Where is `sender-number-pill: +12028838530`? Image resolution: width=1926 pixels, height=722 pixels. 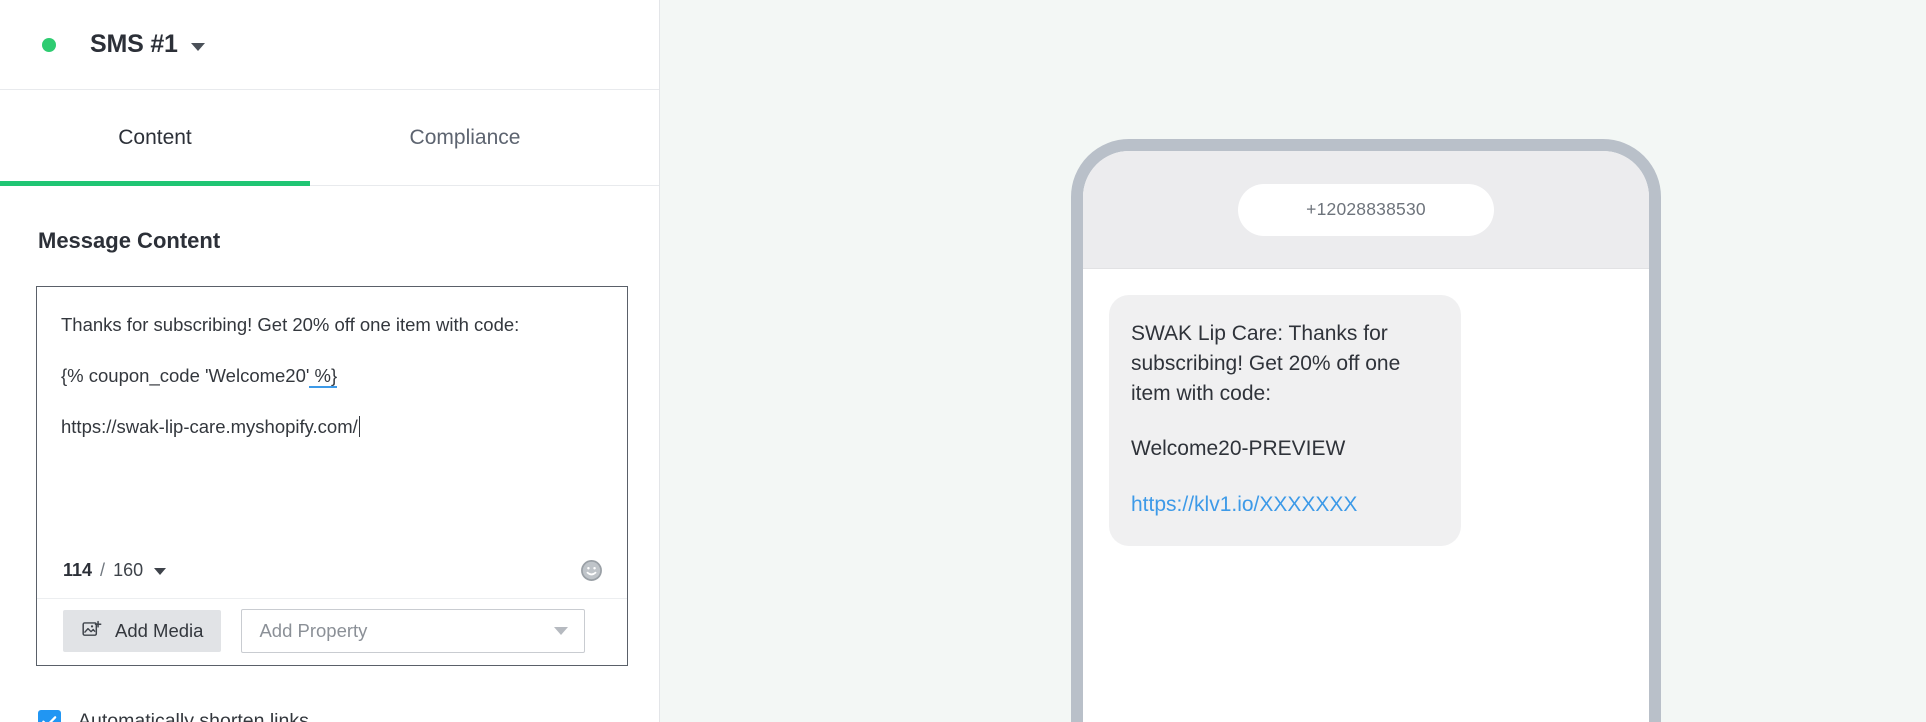
sender-number-pill: +12028838530 is located at coordinates (1366, 209).